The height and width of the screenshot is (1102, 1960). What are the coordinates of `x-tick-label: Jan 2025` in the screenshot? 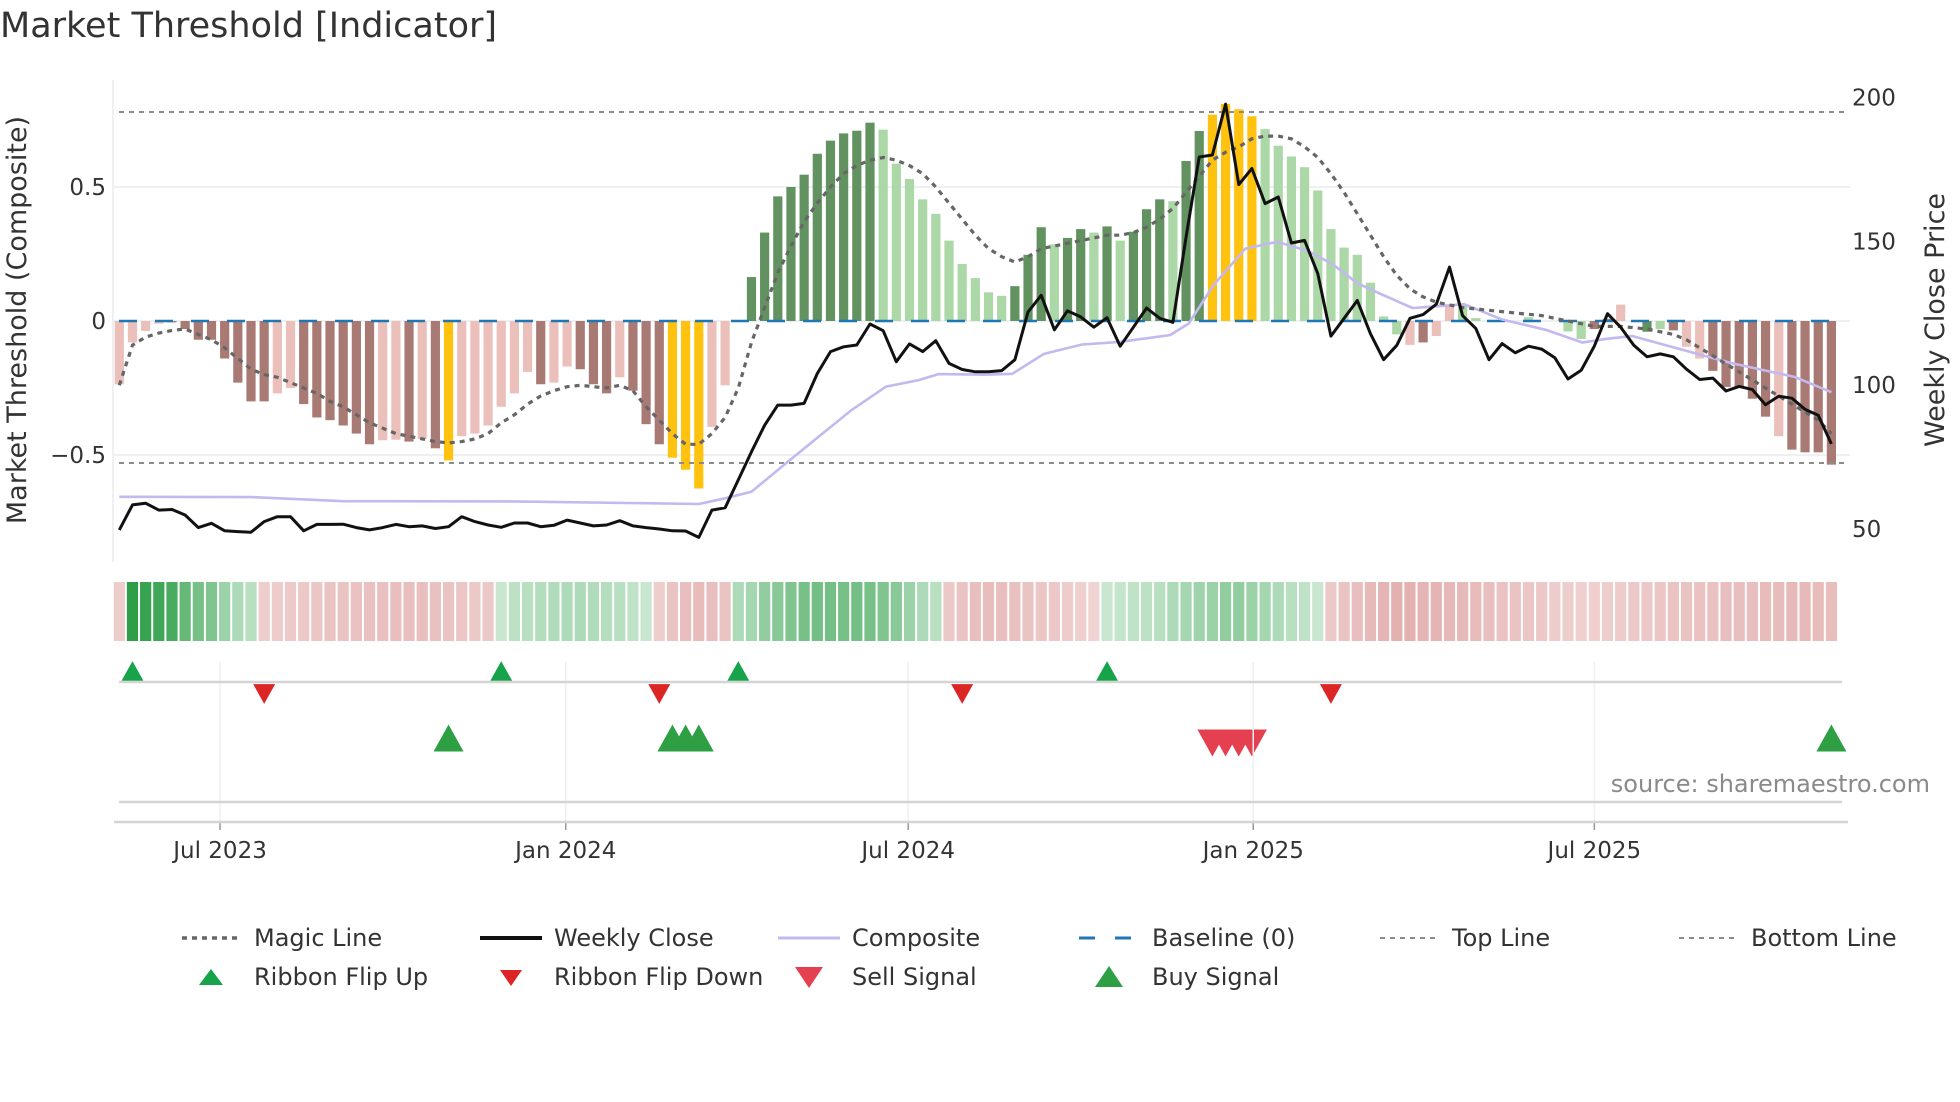 It's located at (1252, 851).